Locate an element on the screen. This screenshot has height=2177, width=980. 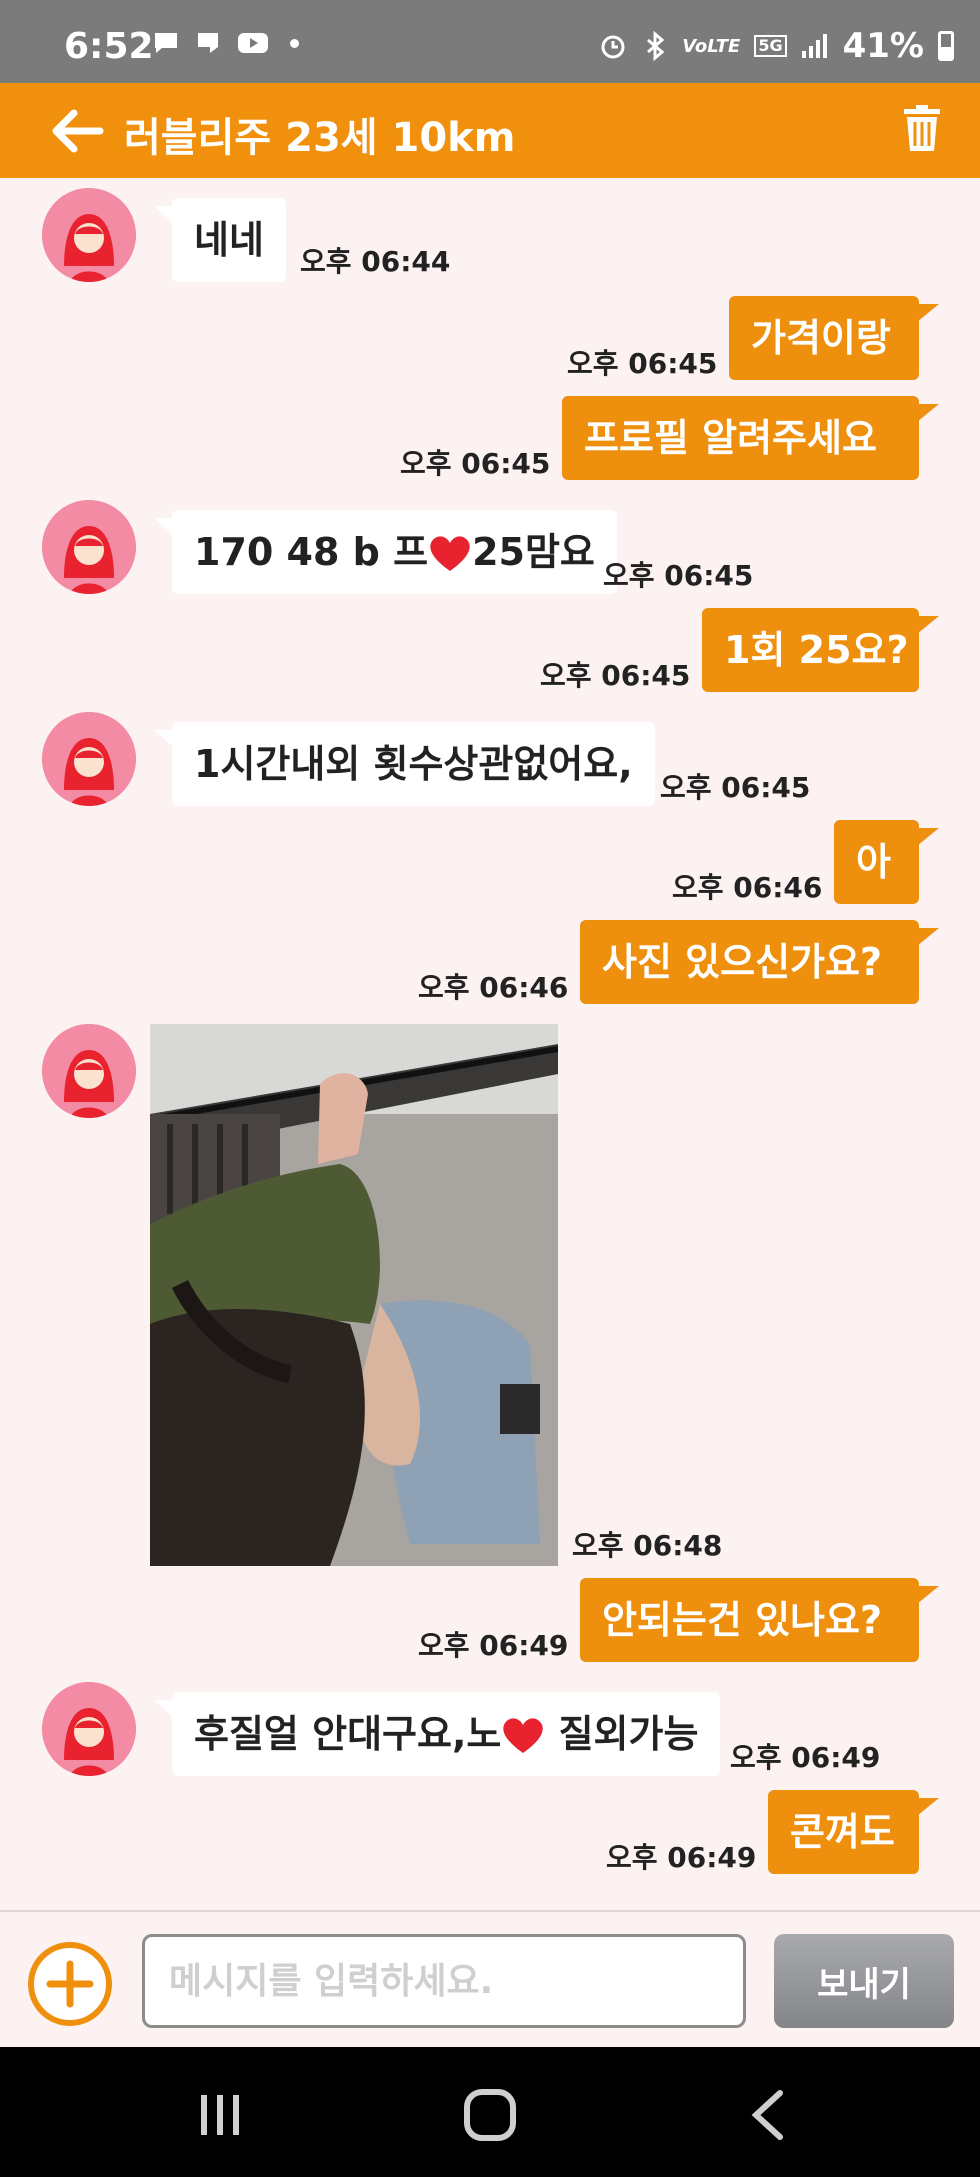
message-input-bar: 보내기 is located at coordinates (490, 1978).